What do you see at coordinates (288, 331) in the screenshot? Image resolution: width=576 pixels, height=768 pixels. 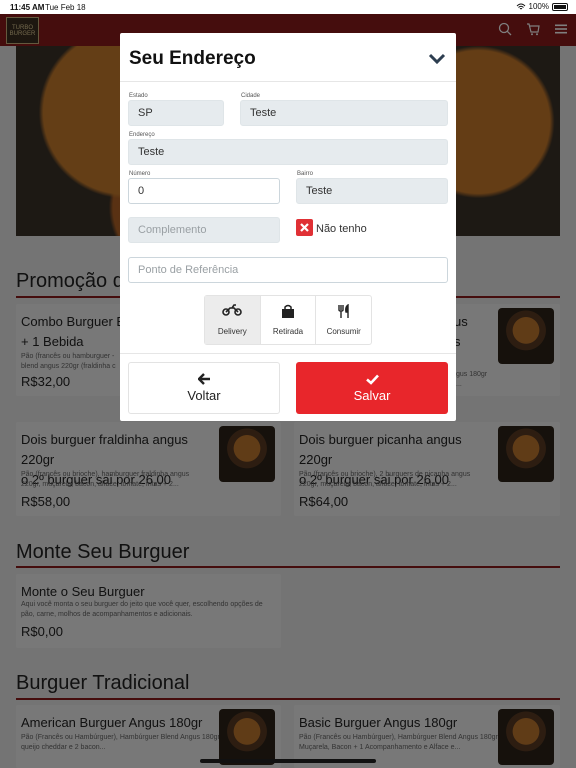 I see `mode-retirada-label: Retirada` at bounding box center [288, 331].